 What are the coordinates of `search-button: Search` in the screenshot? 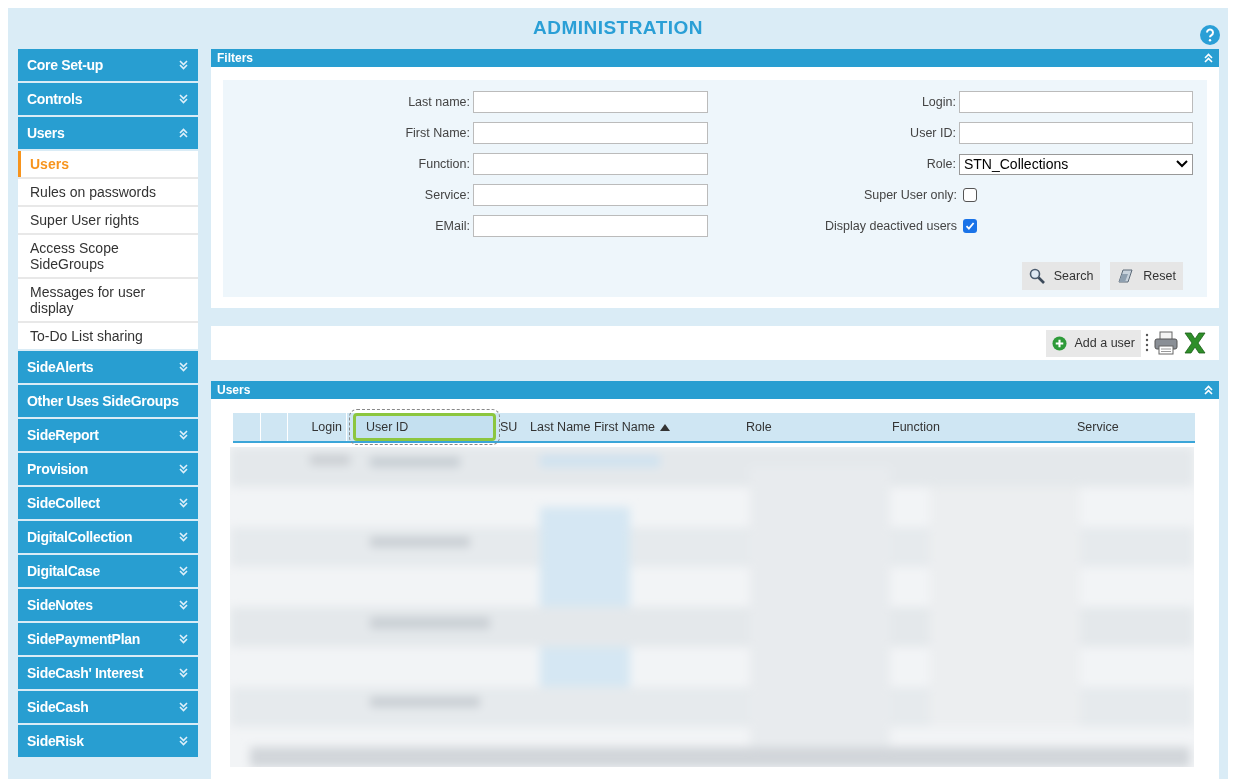 It's located at (1061, 276).